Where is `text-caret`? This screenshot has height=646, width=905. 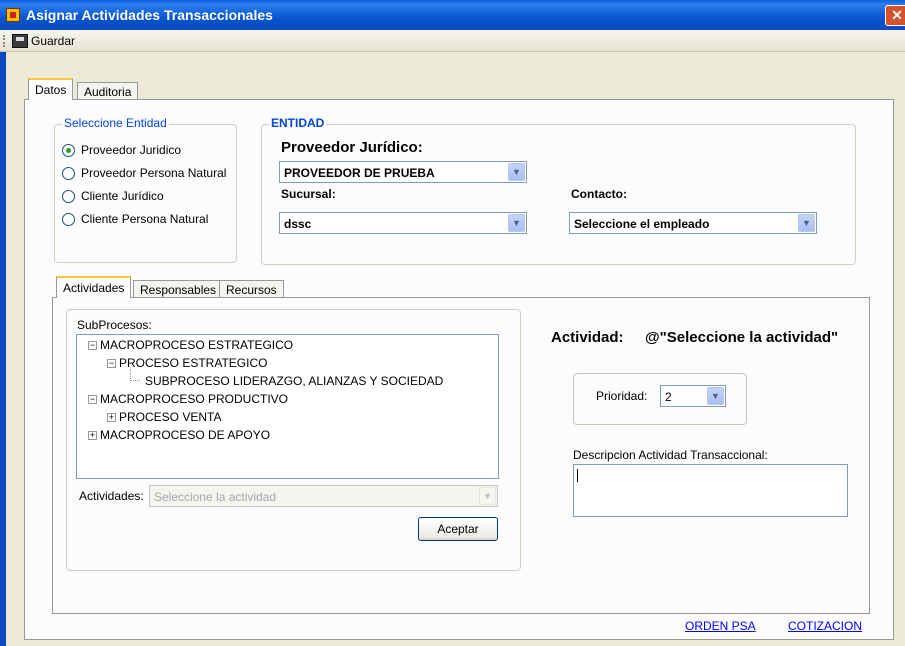 text-caret is located at coordinates (577, 475).